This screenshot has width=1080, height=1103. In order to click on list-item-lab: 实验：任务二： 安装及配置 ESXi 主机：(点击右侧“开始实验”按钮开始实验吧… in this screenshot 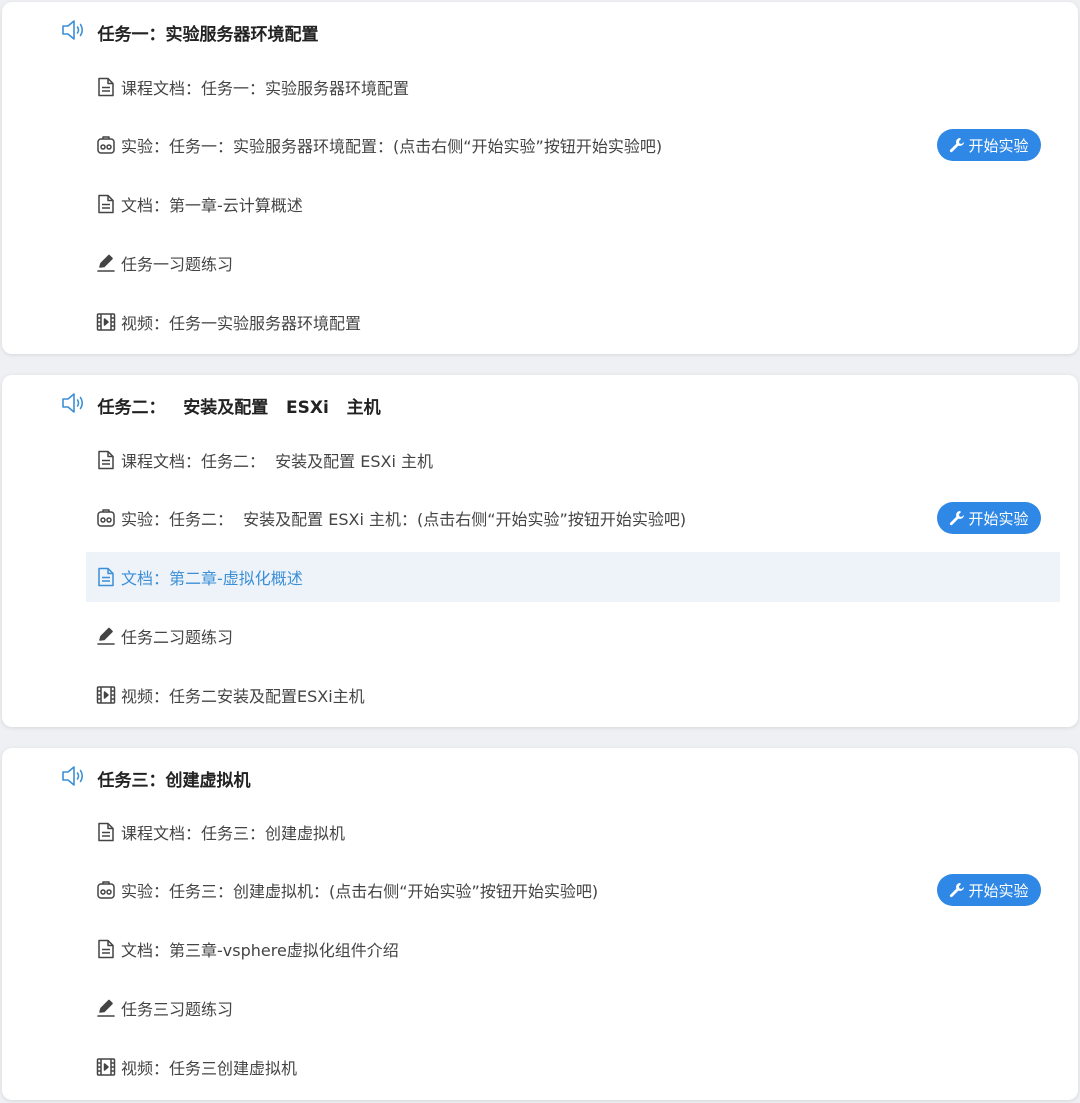, I will do `click(573, 518)`.